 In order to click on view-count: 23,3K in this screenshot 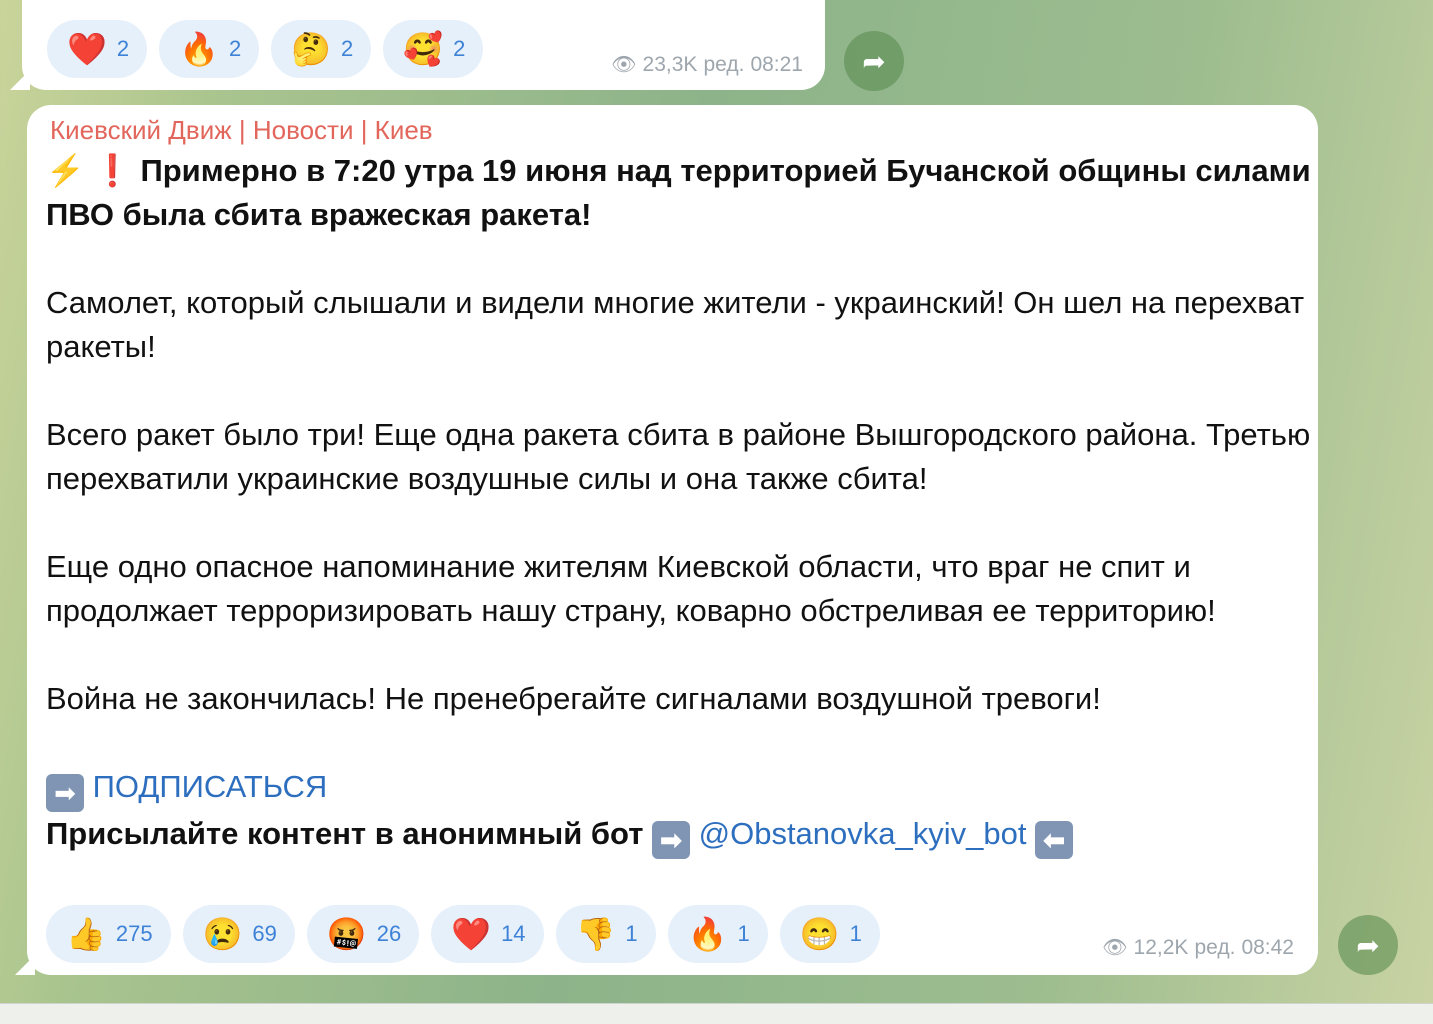, I will do `click(670, 64)`.